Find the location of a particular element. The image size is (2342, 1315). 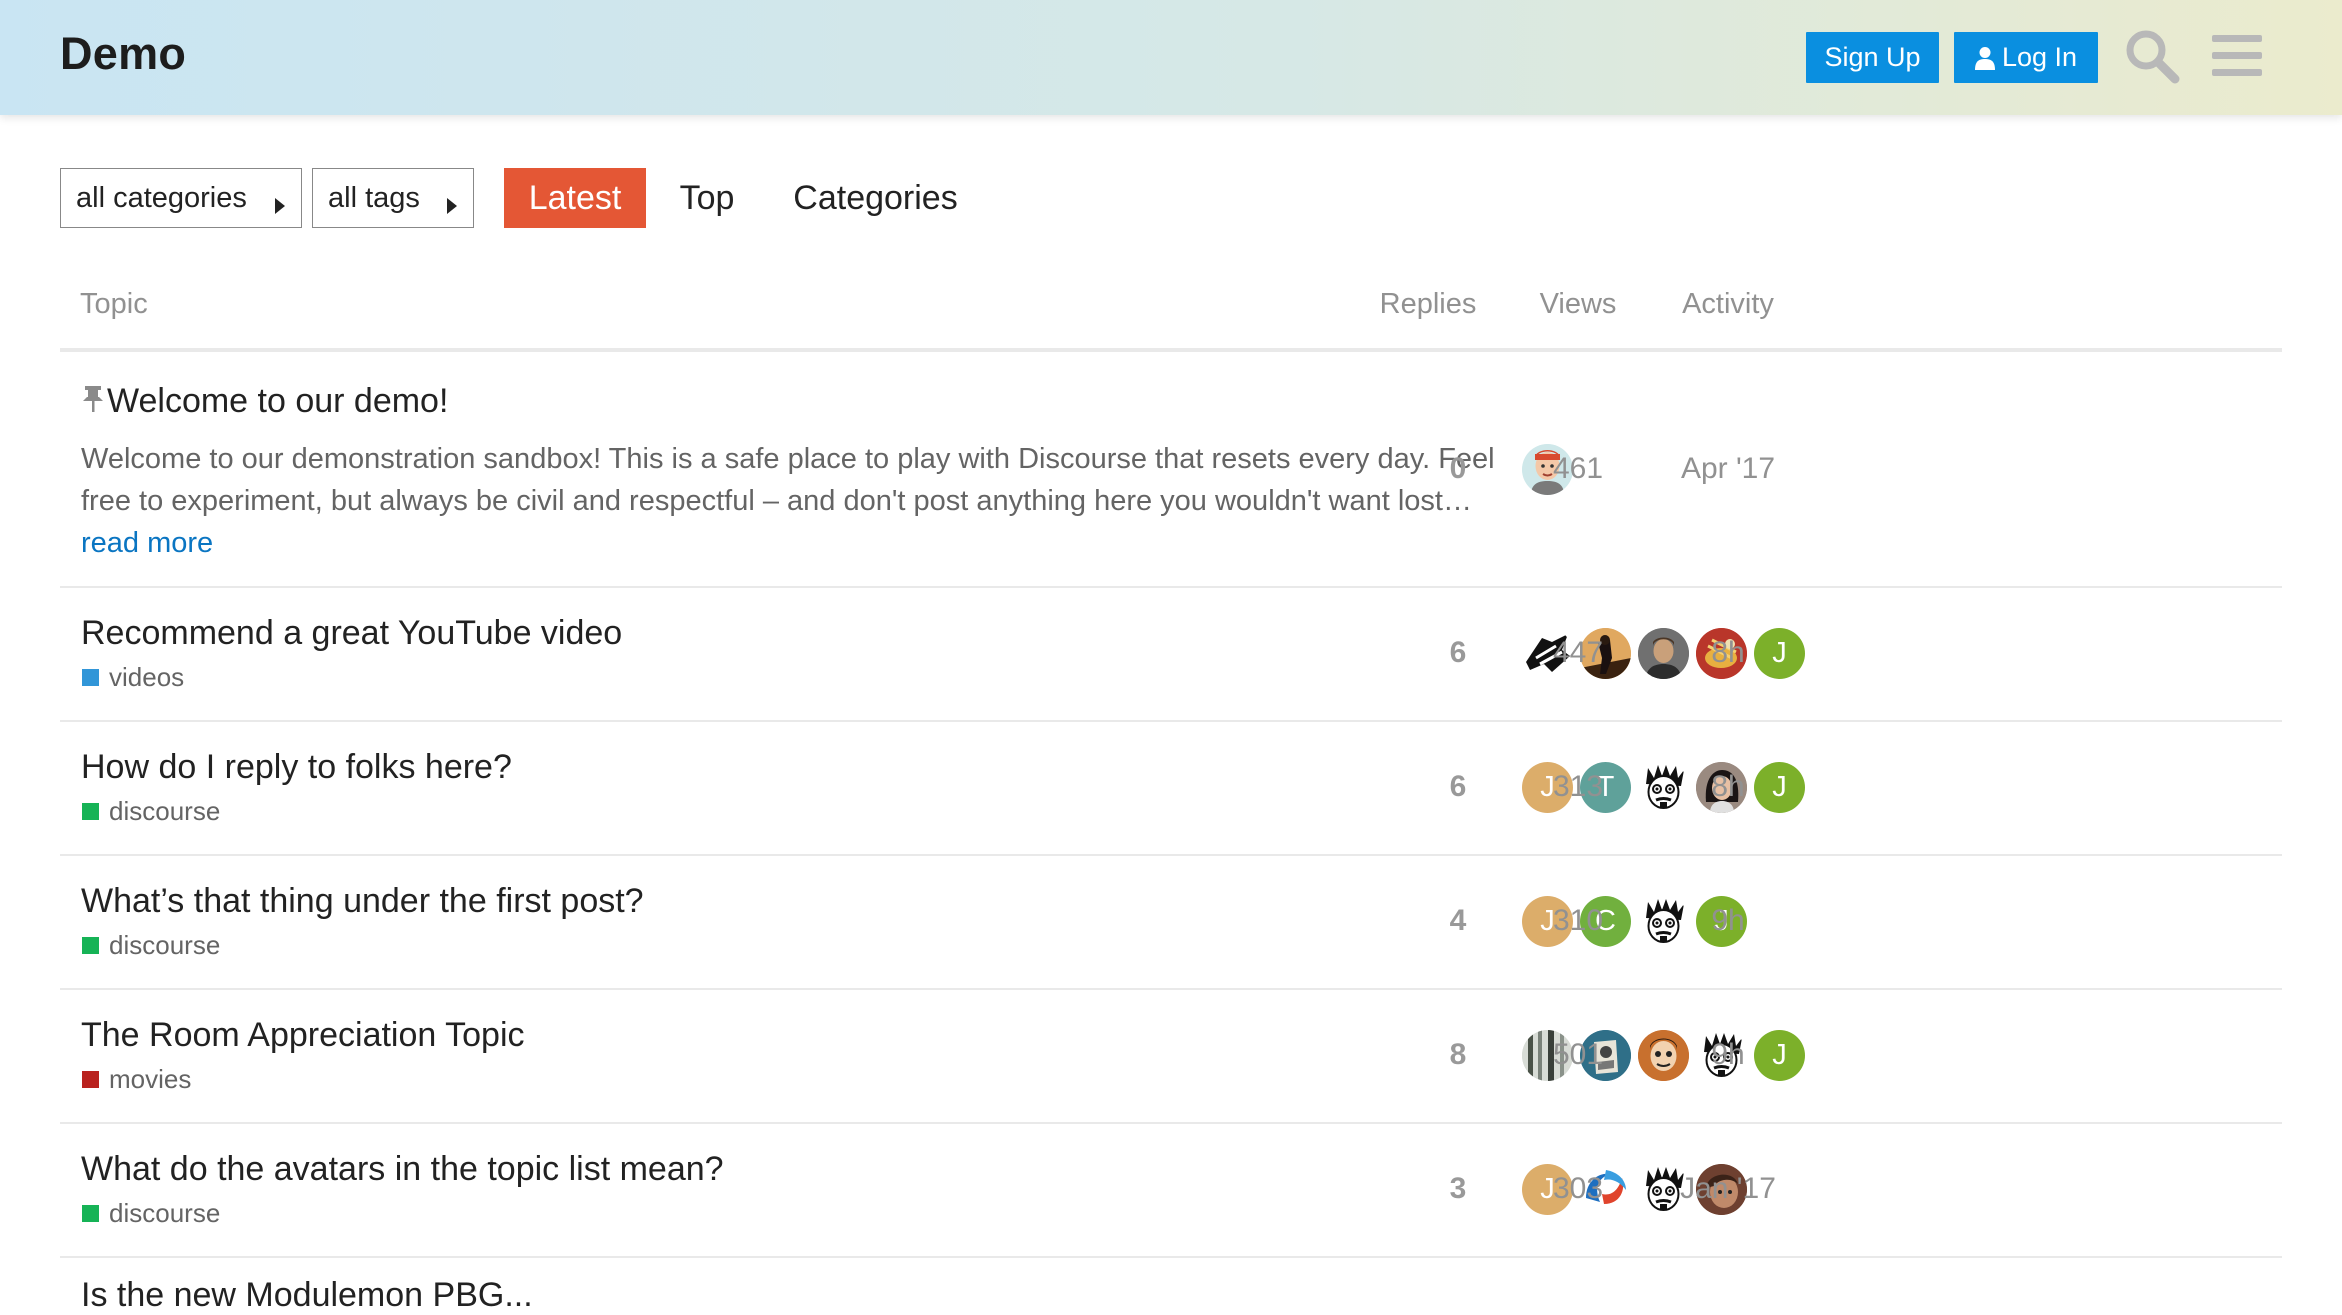

user-icon is located at coordinates (1984, 58).